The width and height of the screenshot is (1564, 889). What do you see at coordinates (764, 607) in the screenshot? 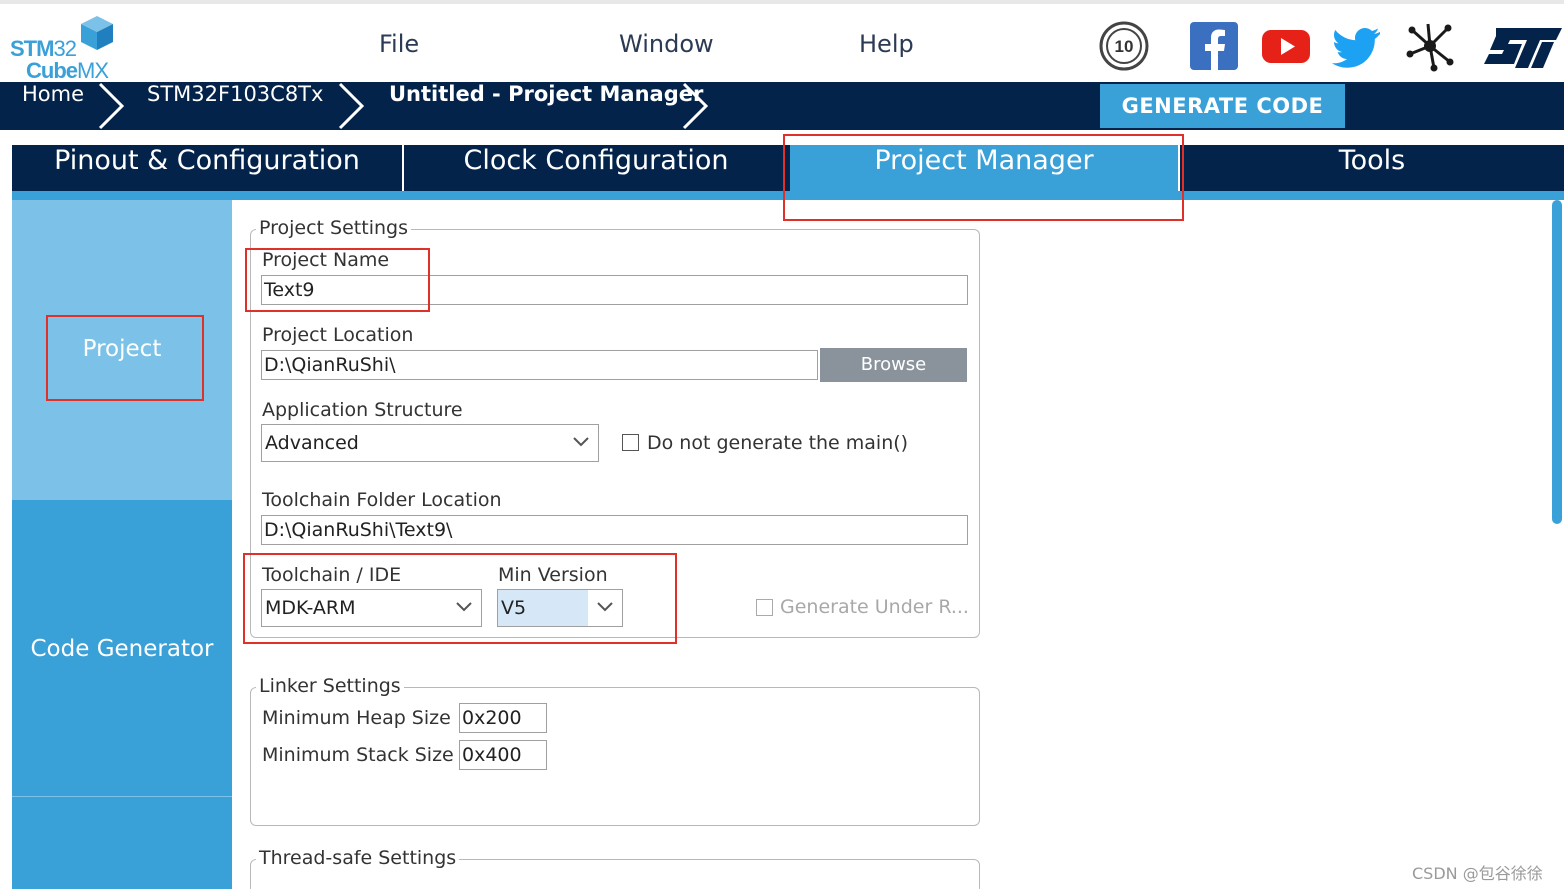
I see `generate-under-root-checkbox` at bounding box center [764, 607].